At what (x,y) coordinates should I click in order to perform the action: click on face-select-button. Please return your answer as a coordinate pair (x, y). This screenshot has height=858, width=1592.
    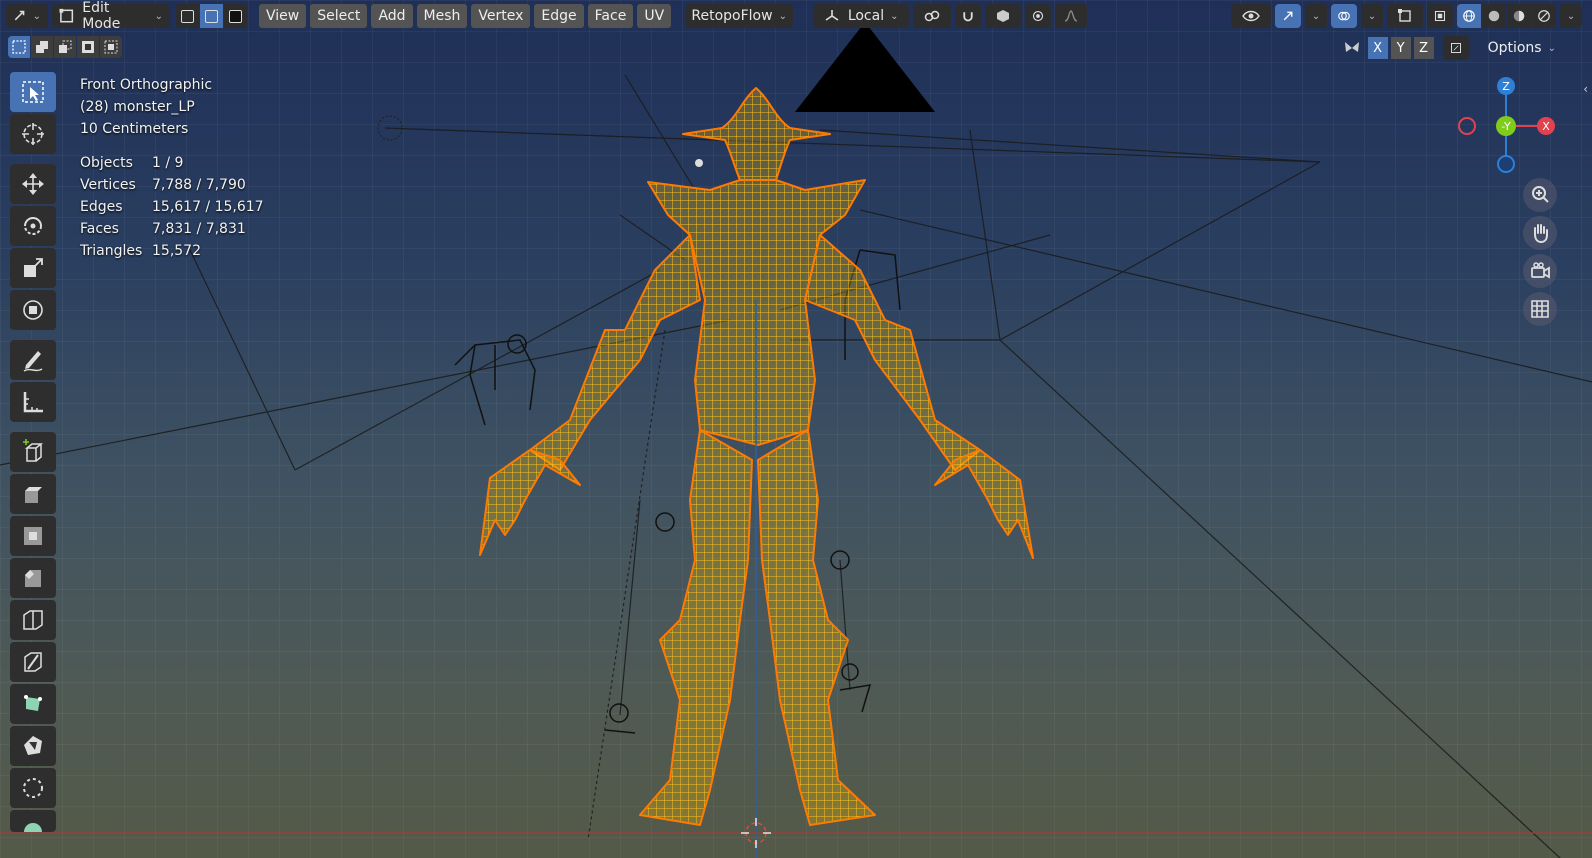
    Looking at the image, I should click on (235, 16).